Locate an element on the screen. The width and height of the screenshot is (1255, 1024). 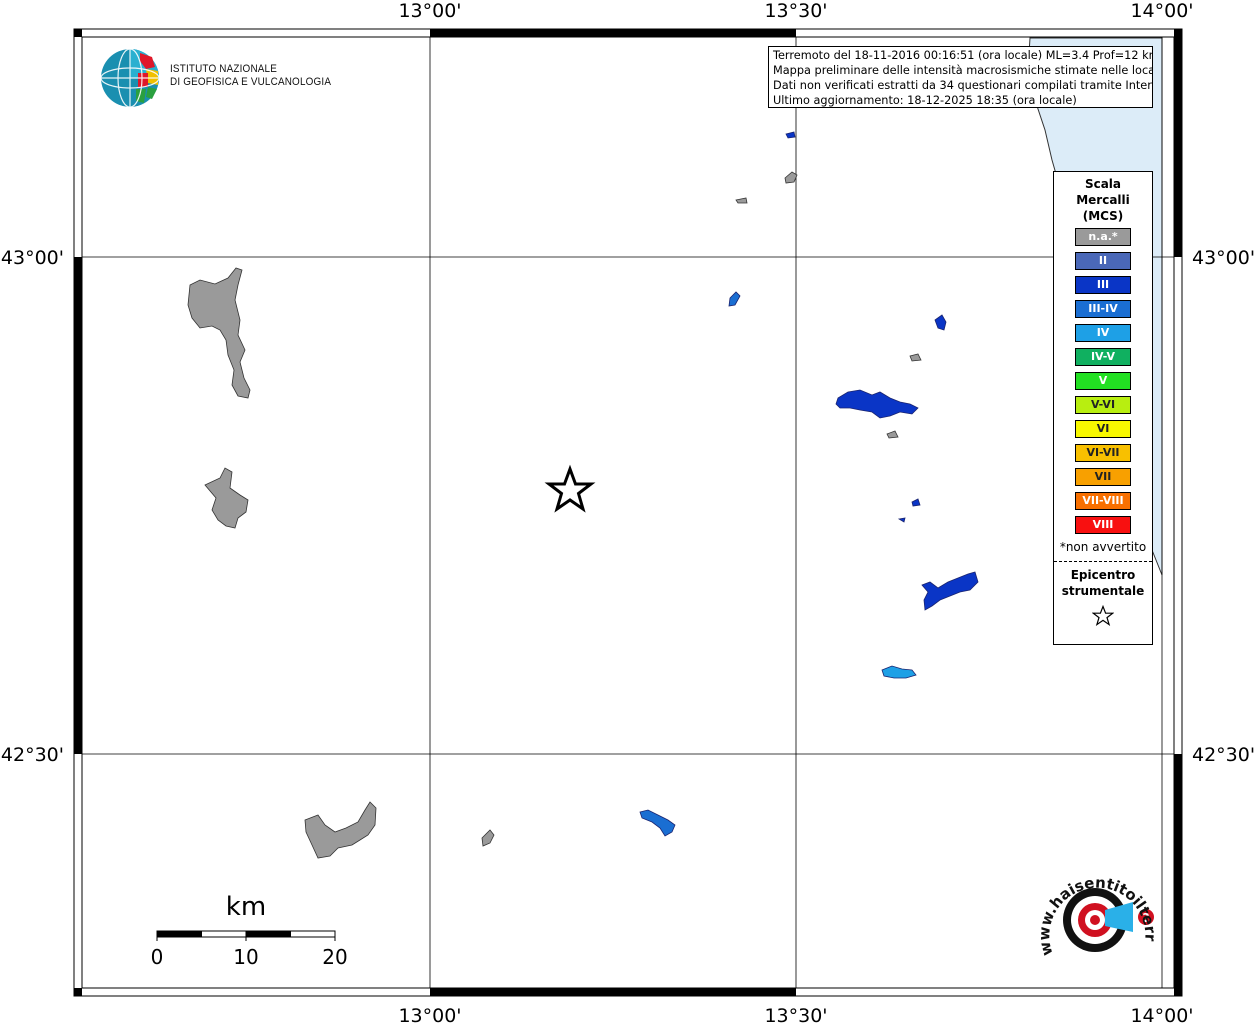
legend-title: Scala Mercalli (MCS) is located at coordinates (1103, 200).